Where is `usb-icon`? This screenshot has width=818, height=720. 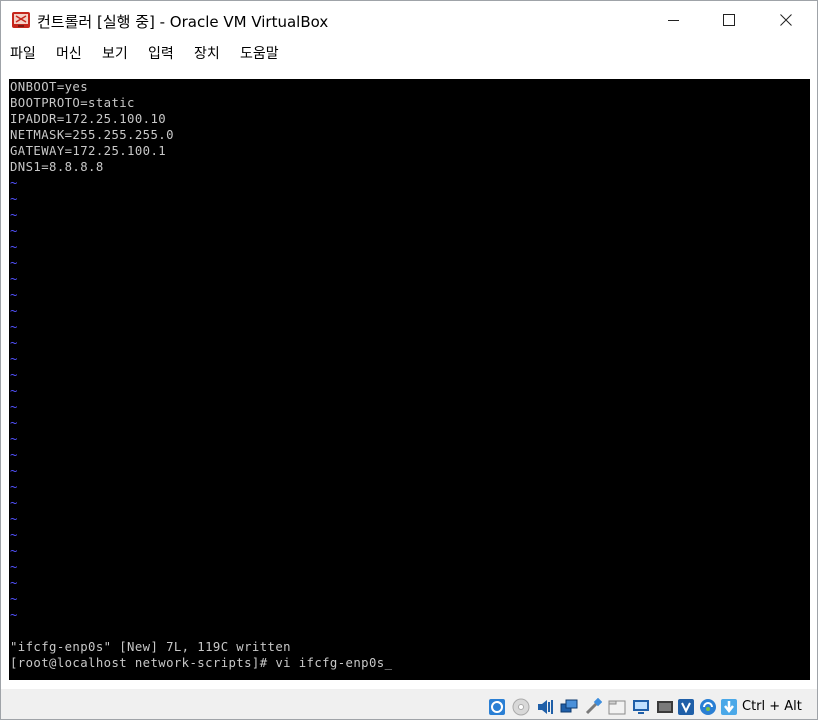 usb-icon is located at coordinates (593, 707).